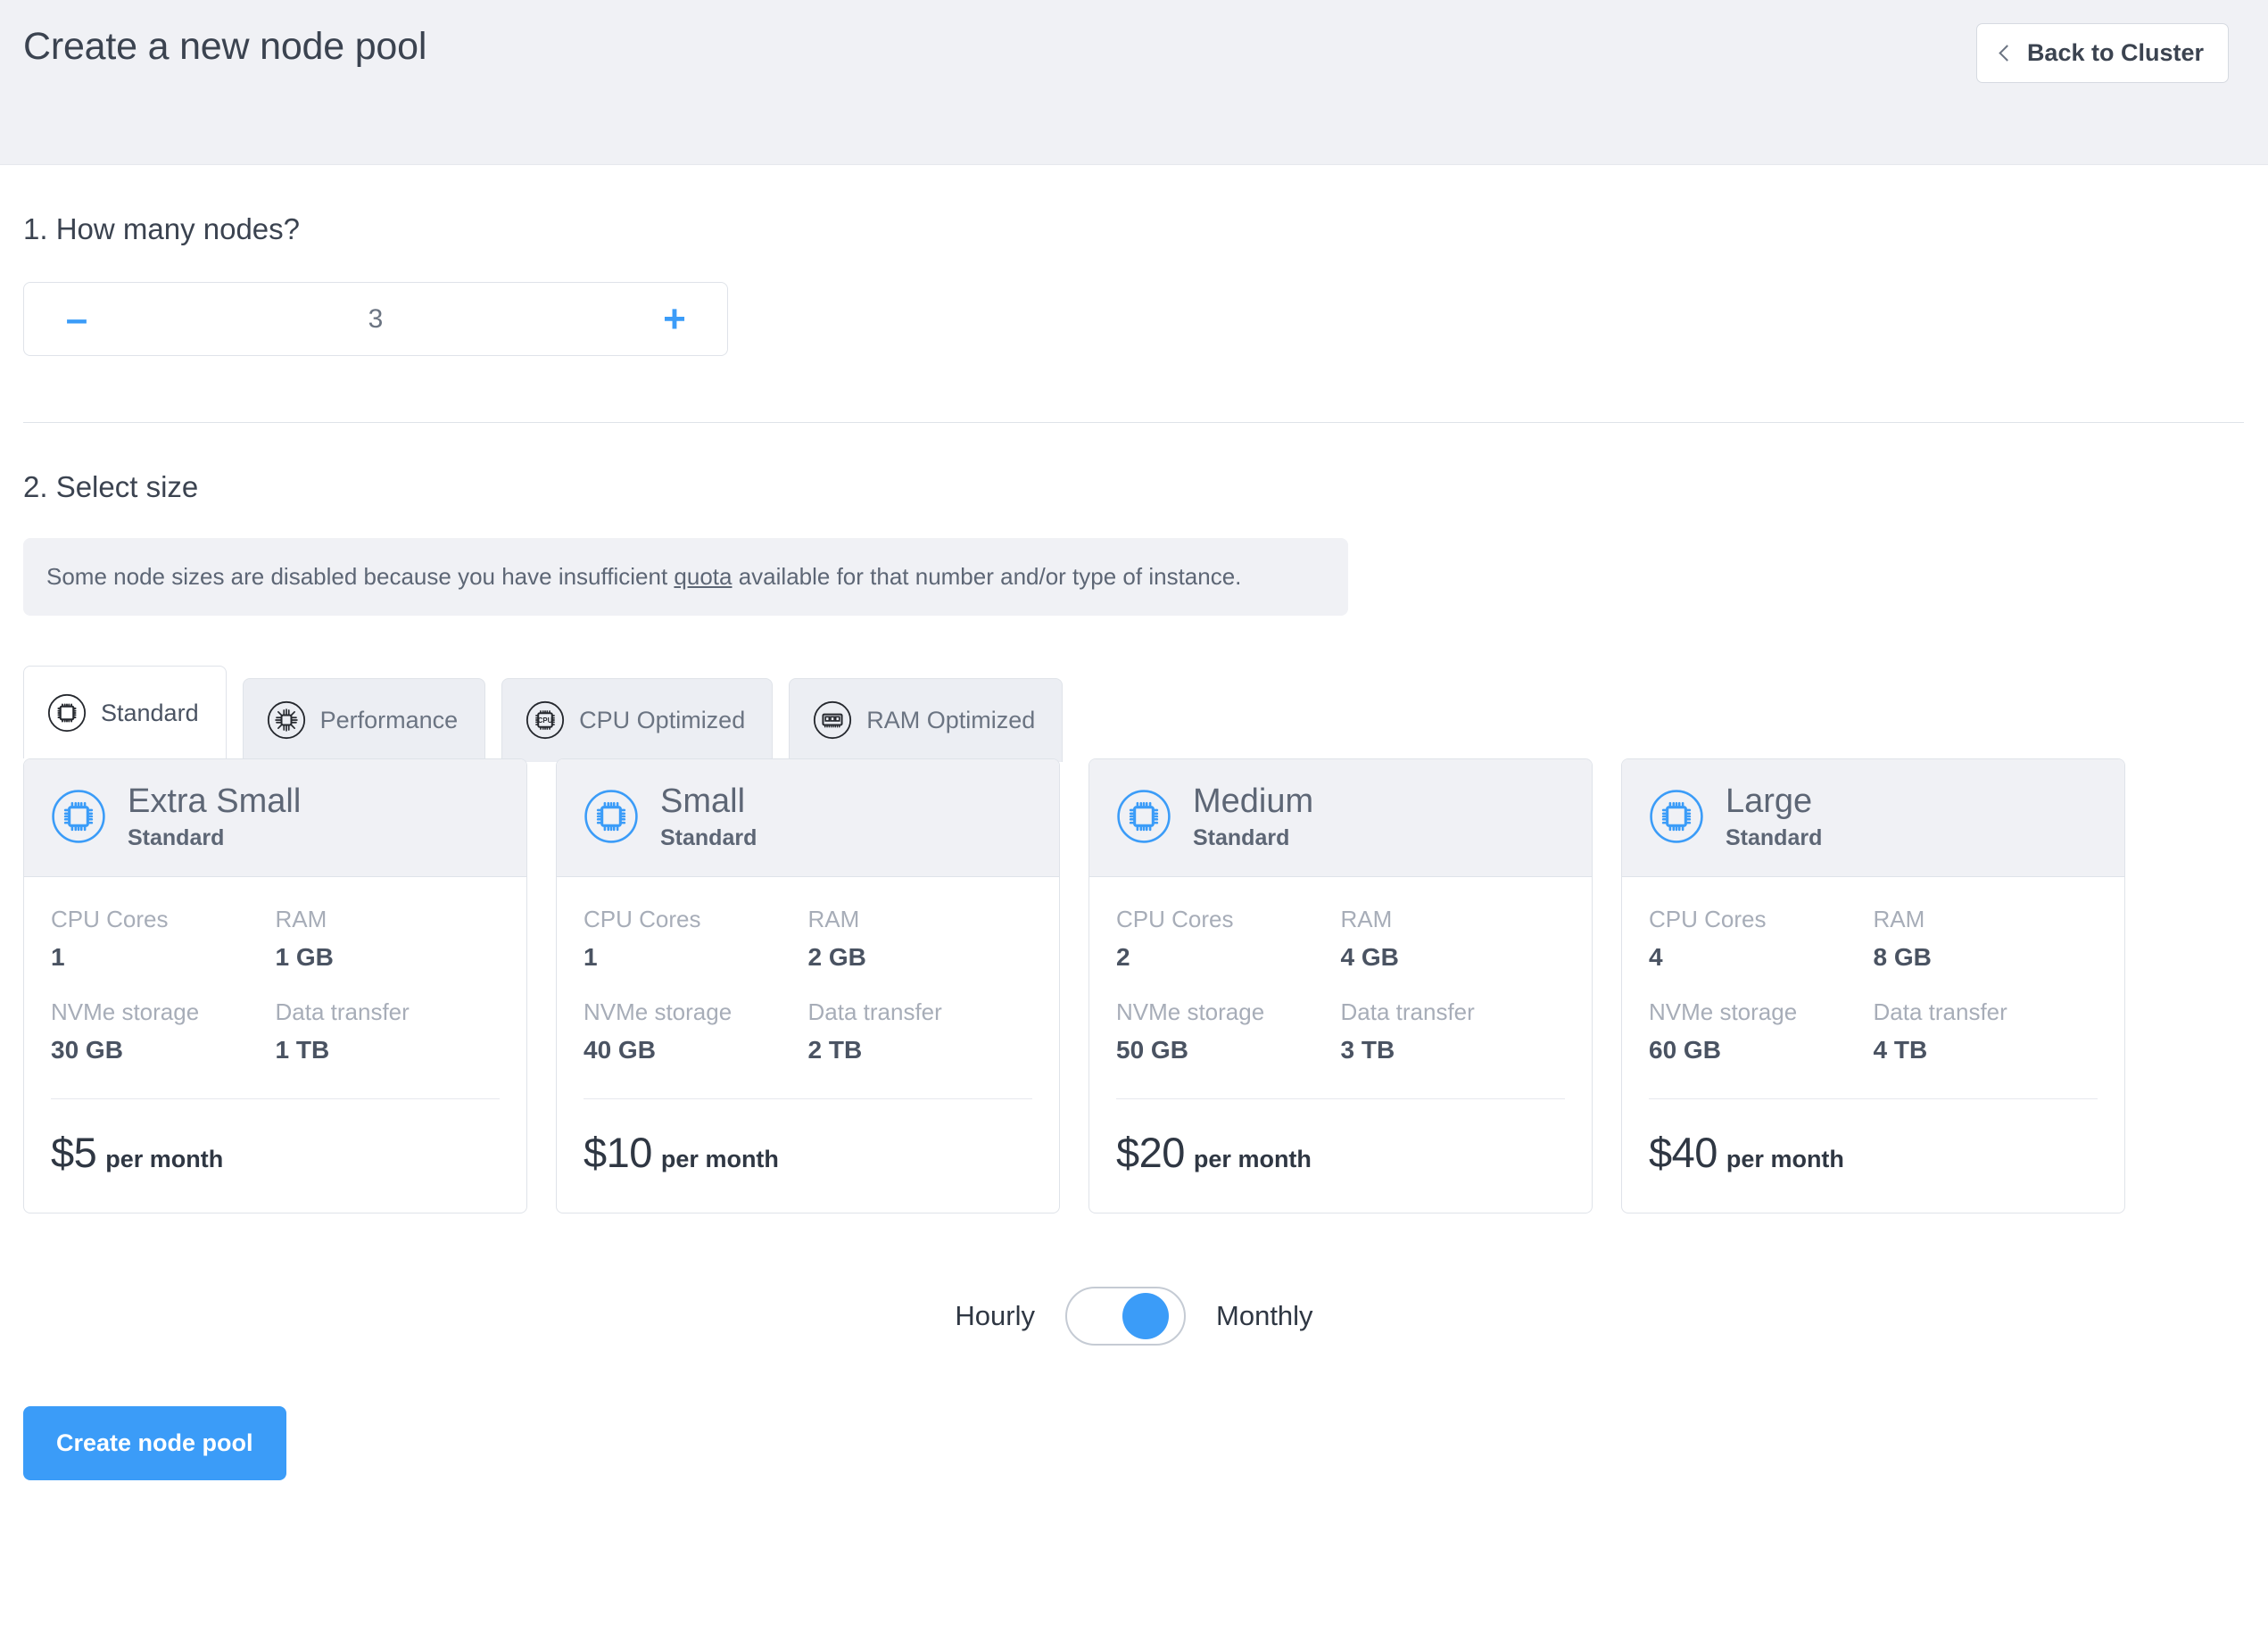  Describe the element at coordinates (835, 1050) in the screenshot. I see `spec-transfer-value: 2 TB` at that location.